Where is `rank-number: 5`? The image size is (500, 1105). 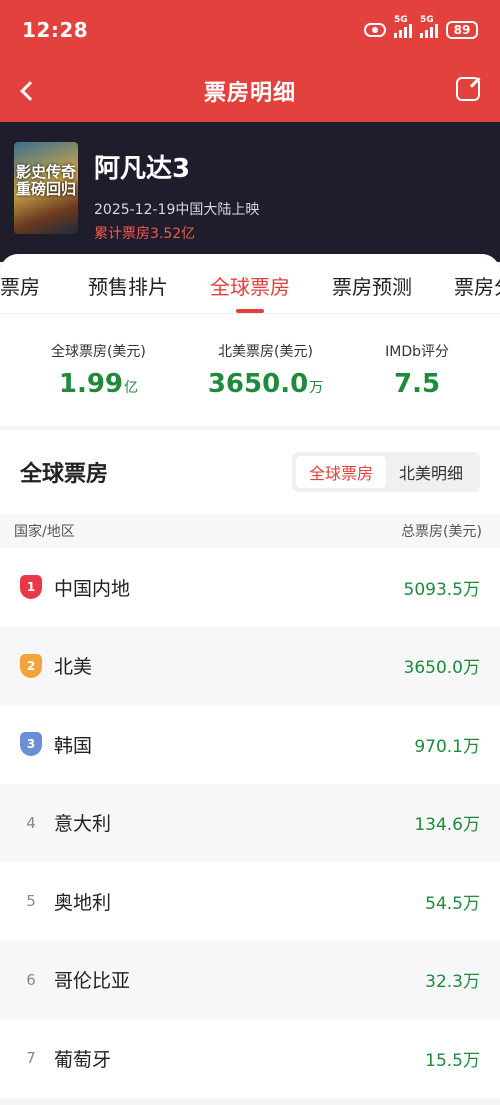
rank-number: 5 is located at coordinates (31, 901).